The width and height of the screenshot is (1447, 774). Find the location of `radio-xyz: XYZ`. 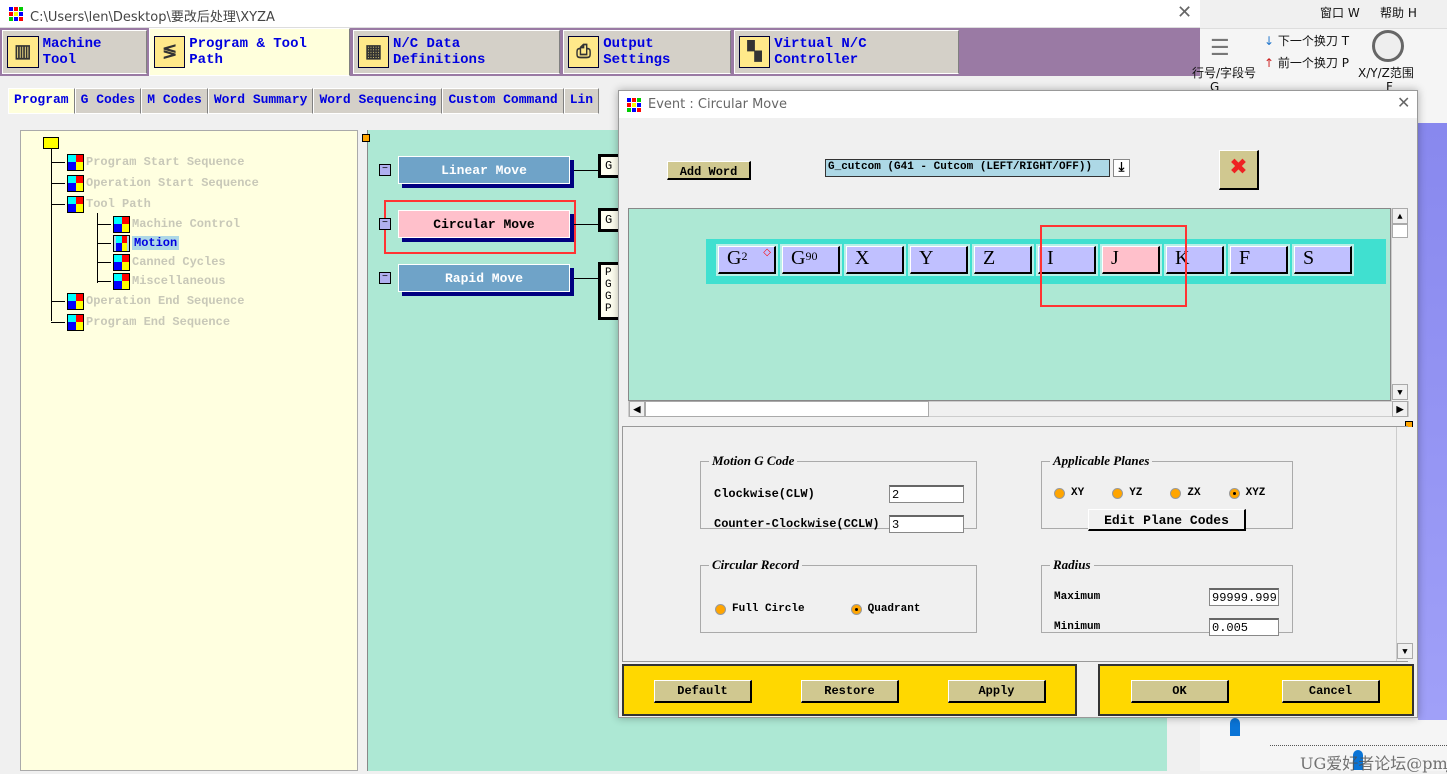

radio-xyz: XYZ is located at coordinates (1246, 493).